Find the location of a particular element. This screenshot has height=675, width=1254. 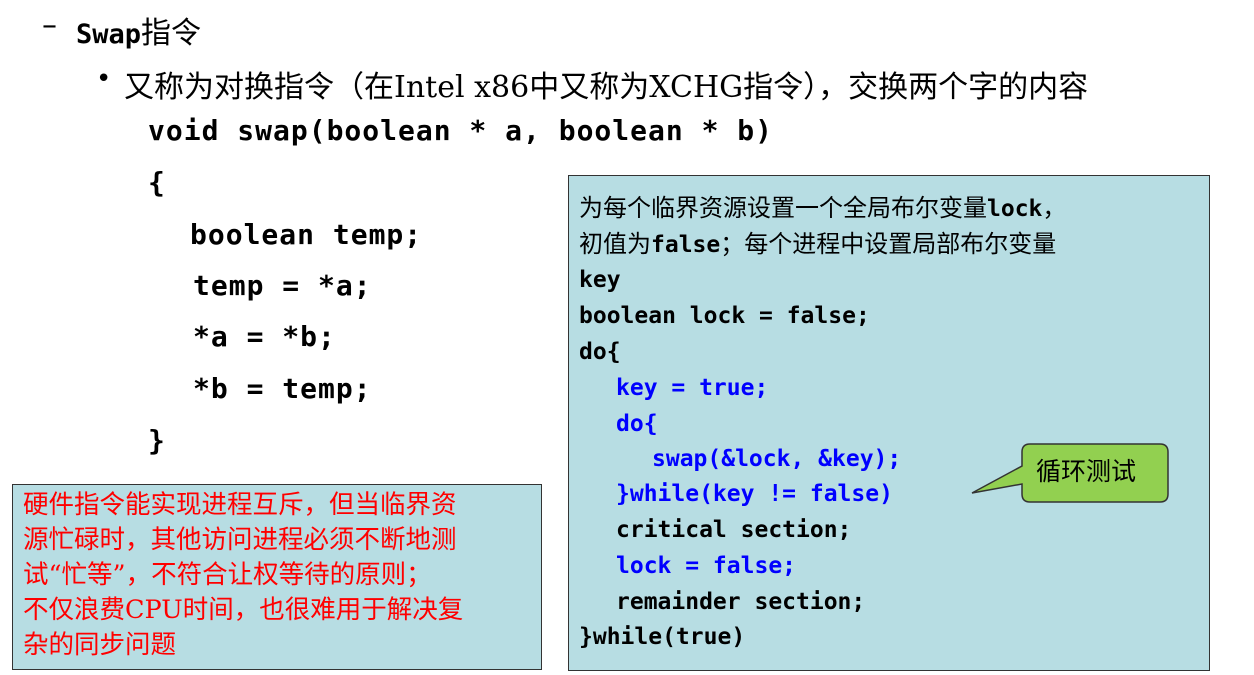

lock-code-line: boolean lock = false; is located at coordinates (724, 316).